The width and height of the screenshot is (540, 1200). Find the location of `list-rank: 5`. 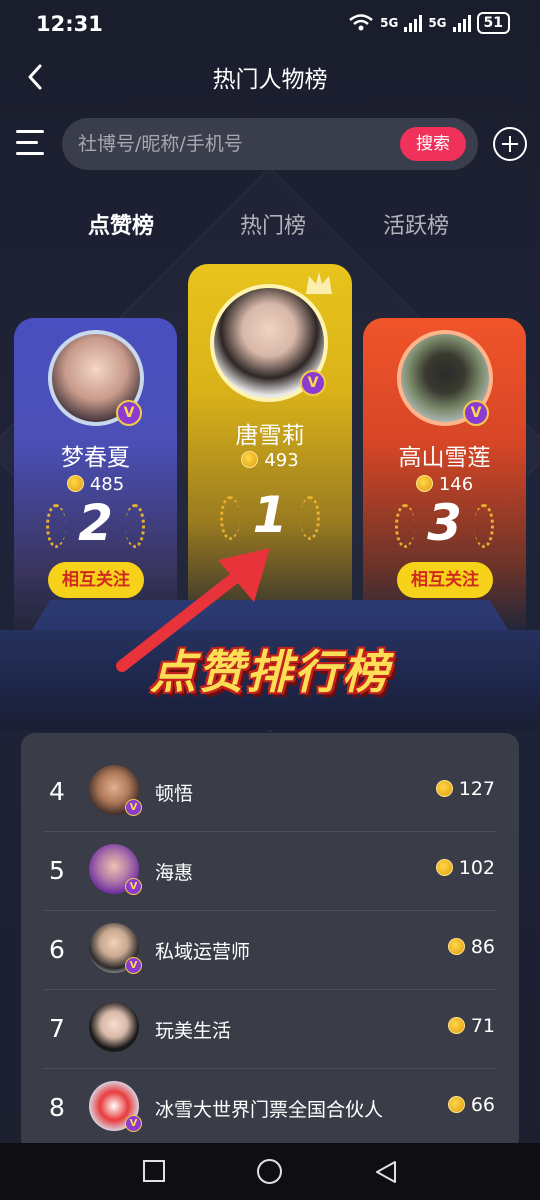

list-rank: 5 is located at coordinates (57, 870).